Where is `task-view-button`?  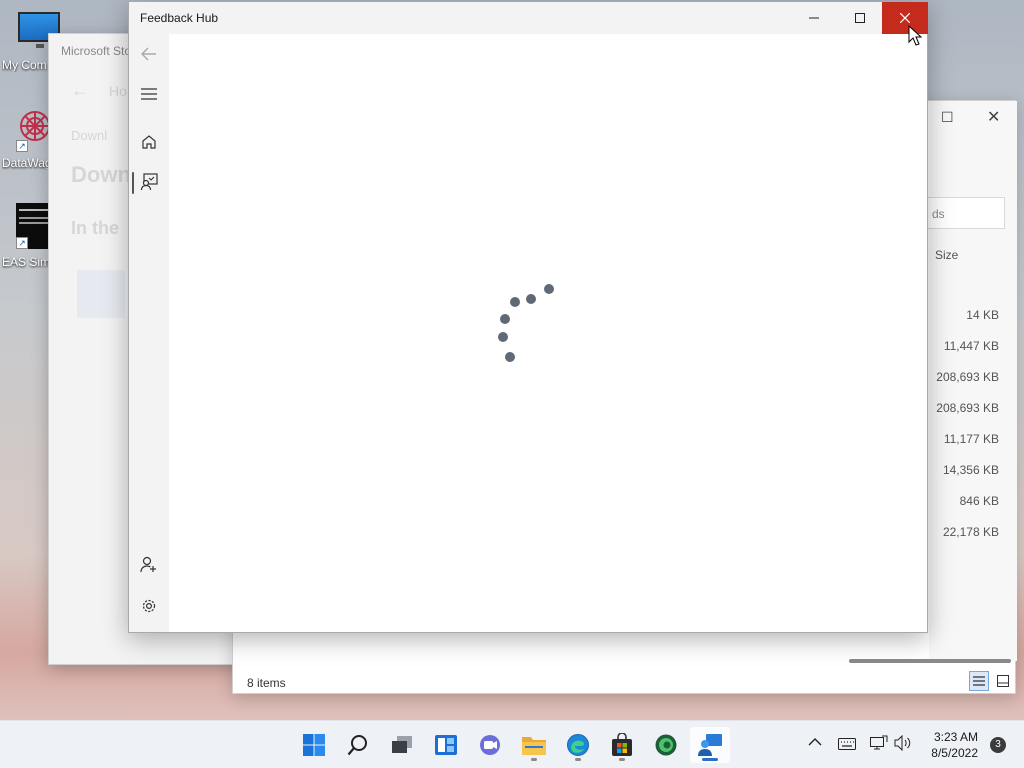 task-view-button is located at coordinates (402, 745).